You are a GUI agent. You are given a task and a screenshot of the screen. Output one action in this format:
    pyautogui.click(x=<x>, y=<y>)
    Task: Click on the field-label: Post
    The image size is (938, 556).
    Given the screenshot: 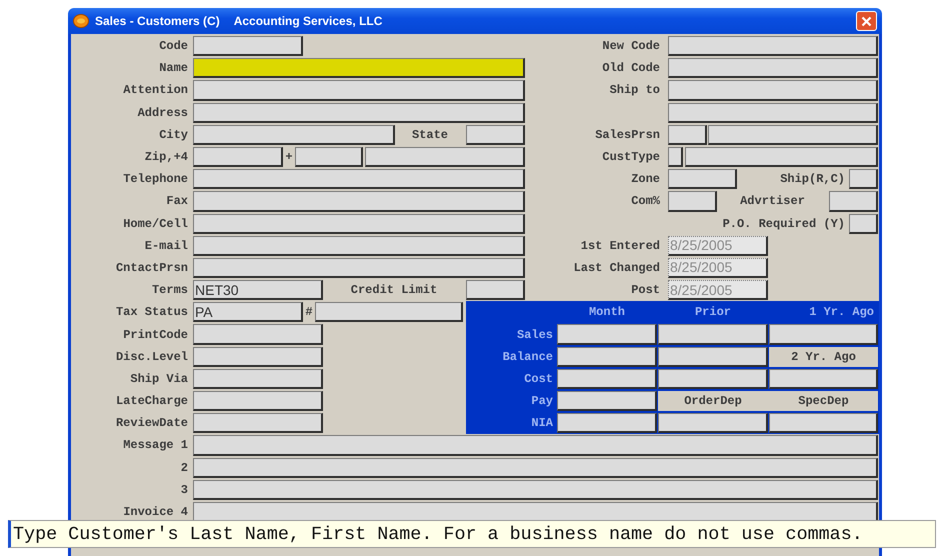 What is the action you would take?
    pyautogui.click(x=645, y=291)
    